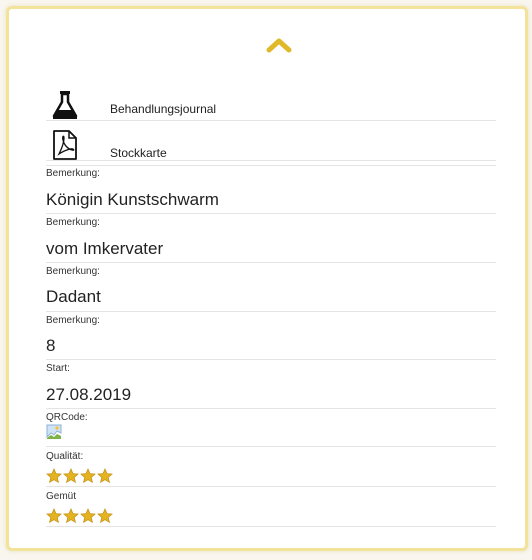  What do you see at coordinates (271, 144) in the screenshot?
I see `link-stockkarte: Stockkarte` at bounding box center [271, 144].